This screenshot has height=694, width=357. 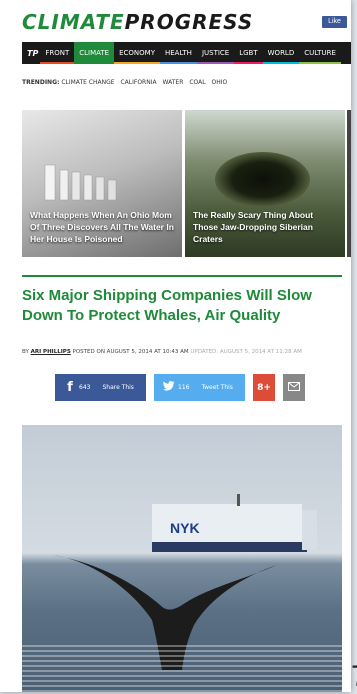 What do you see at coordinates (137, 53) in the screenshot?
I see `nav-item-economy: ECONOMY` at bounding box center [137, 53].